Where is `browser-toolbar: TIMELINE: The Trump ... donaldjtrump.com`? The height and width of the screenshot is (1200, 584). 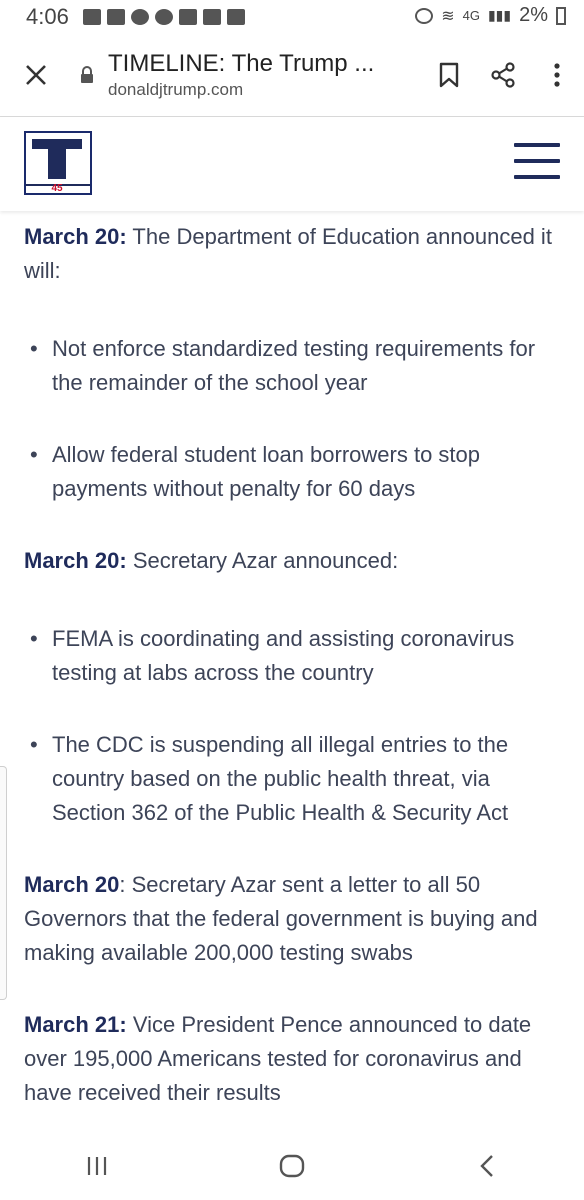
browser-toolbar: TIMELINE: The Trump ... donaldjtrump.com is located at coordinates (292, 75).